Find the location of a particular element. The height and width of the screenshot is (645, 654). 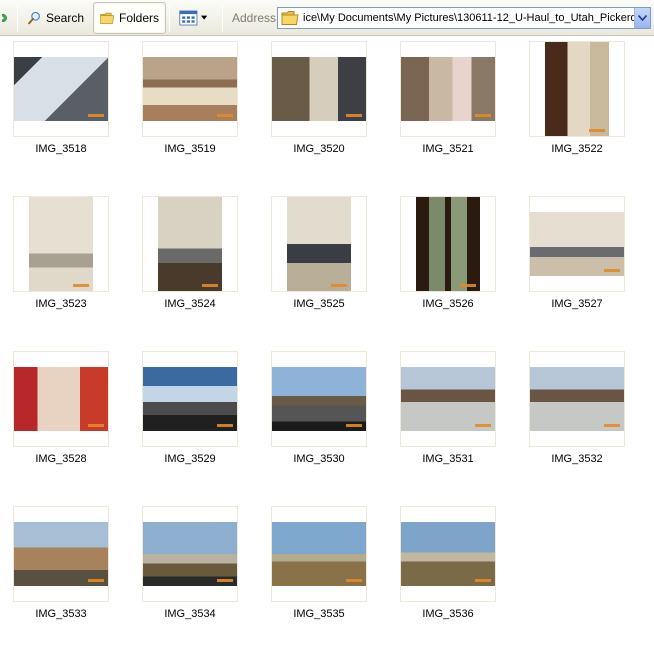

file-name: IMG_3523 is located at coordinates (61, 304).